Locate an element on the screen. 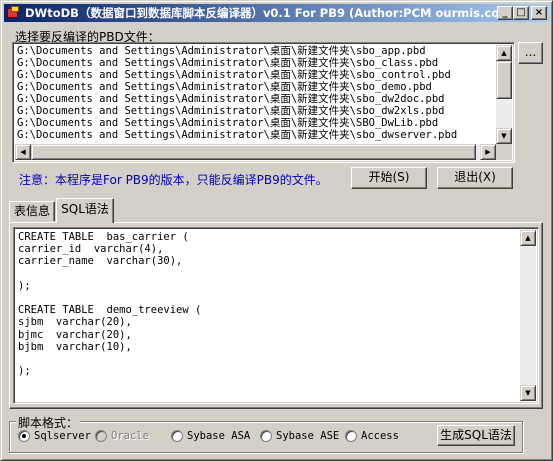 Image resolution: width=553 pixels, height=461 pixels. scroll-corner is located at coordinates (504, 152).